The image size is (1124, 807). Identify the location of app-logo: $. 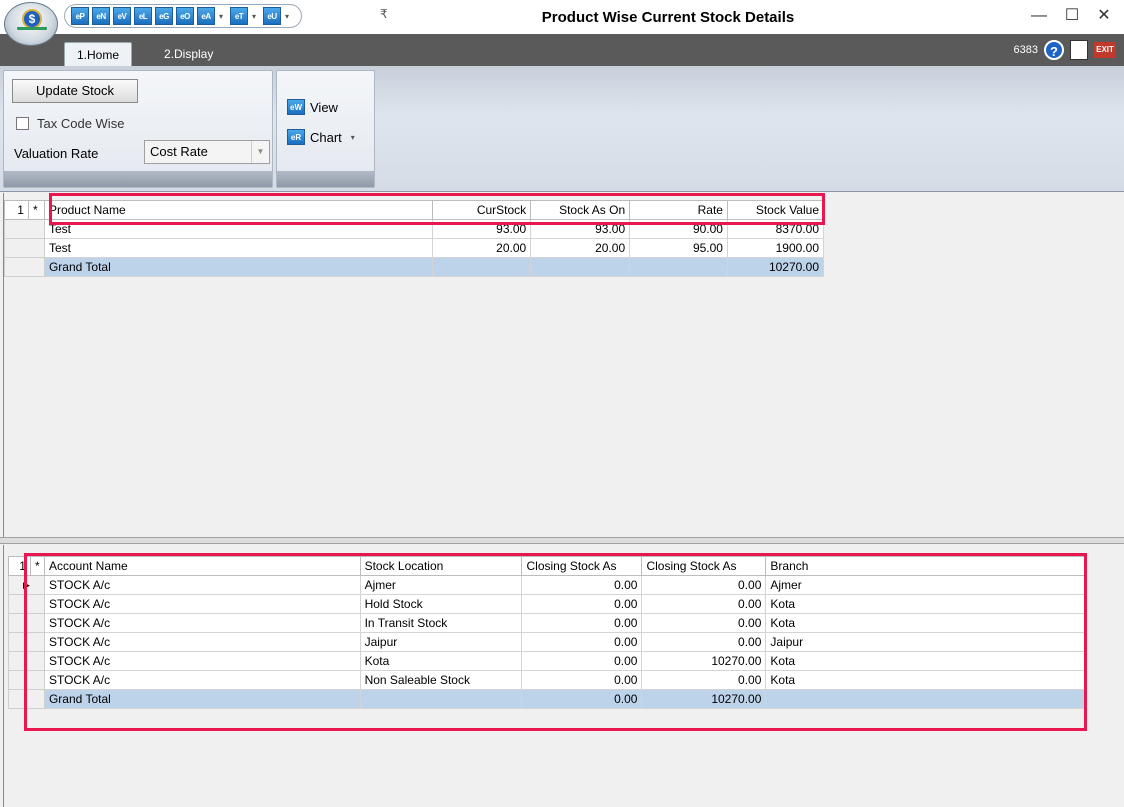
(31, 24).